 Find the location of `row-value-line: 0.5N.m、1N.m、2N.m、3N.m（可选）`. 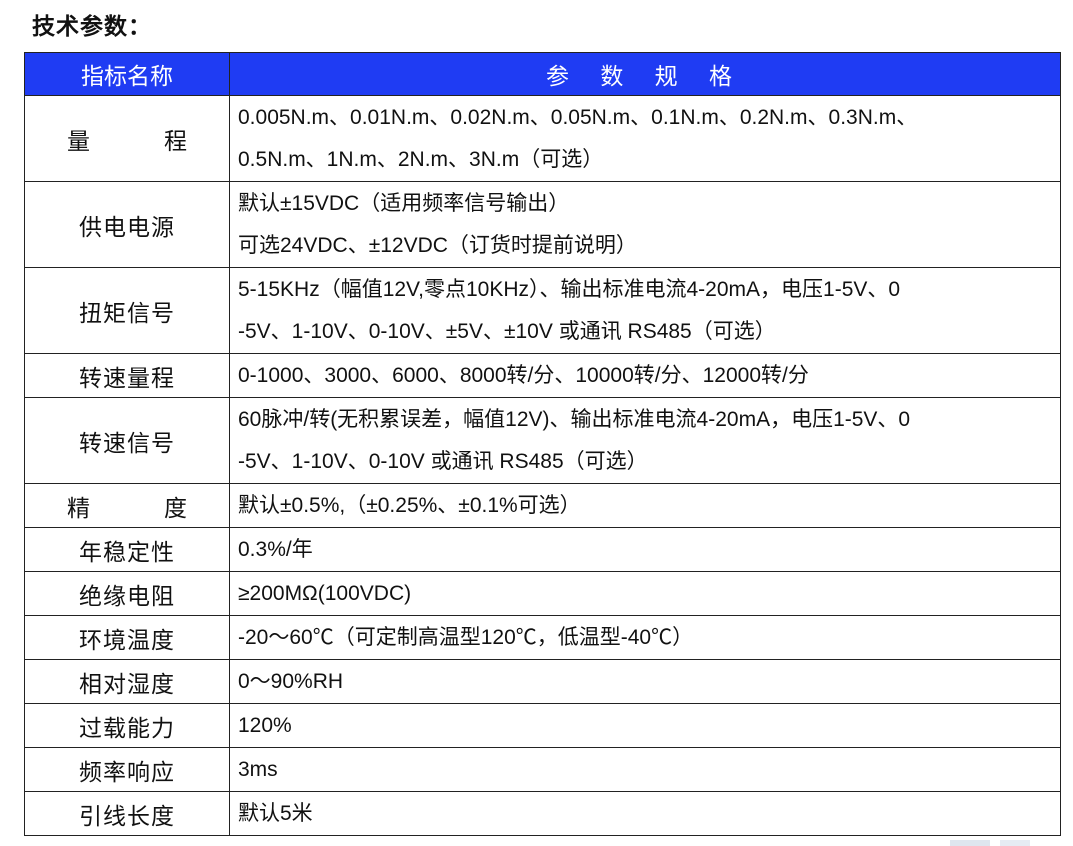

row-value-line: 0.5N.m、1N.m、2N.m、3N.m（可选） is located at coordinates (421, 159).